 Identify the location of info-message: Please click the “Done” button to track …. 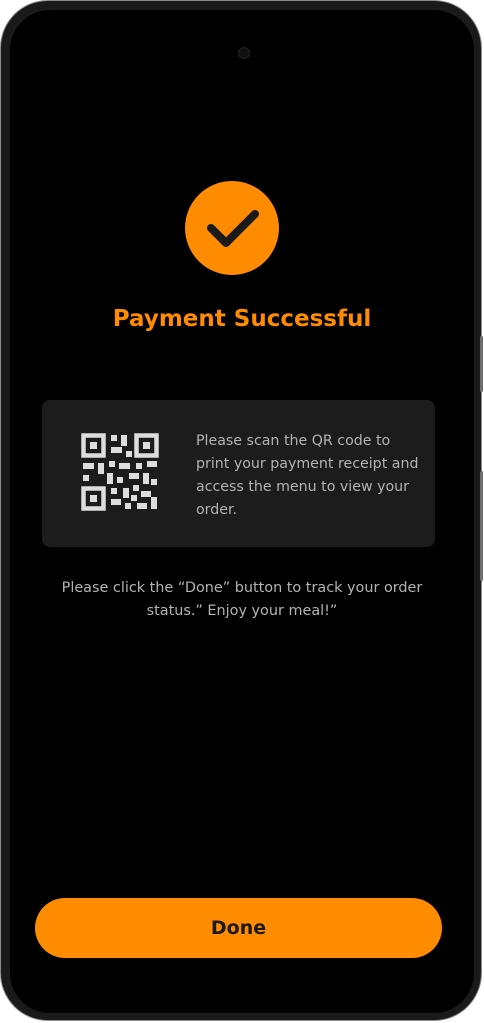
(242, 599).